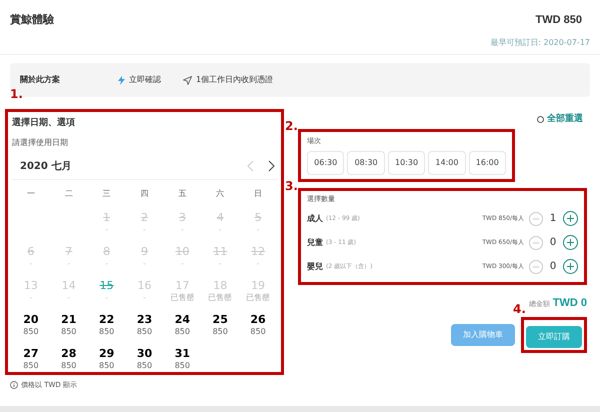  Describe the element at coordinates (106, 353) in the screenshot. I see `calendar-day: 29` at that location.